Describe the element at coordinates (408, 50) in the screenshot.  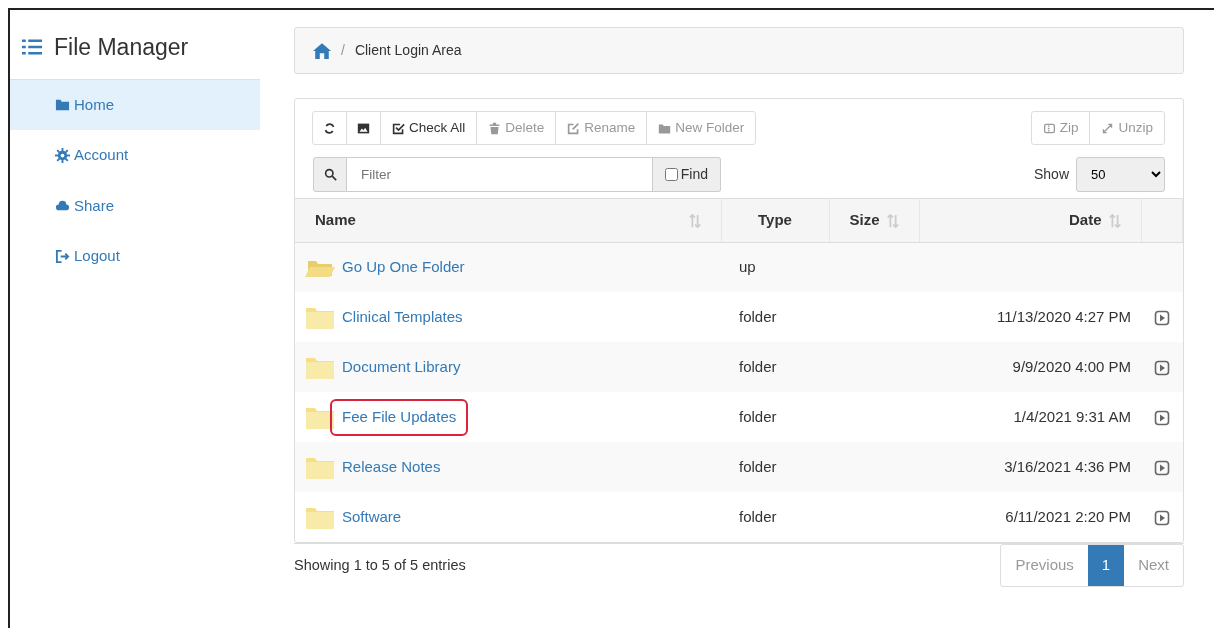
I see `breadcrumb-item: Client Login Area` at that location.